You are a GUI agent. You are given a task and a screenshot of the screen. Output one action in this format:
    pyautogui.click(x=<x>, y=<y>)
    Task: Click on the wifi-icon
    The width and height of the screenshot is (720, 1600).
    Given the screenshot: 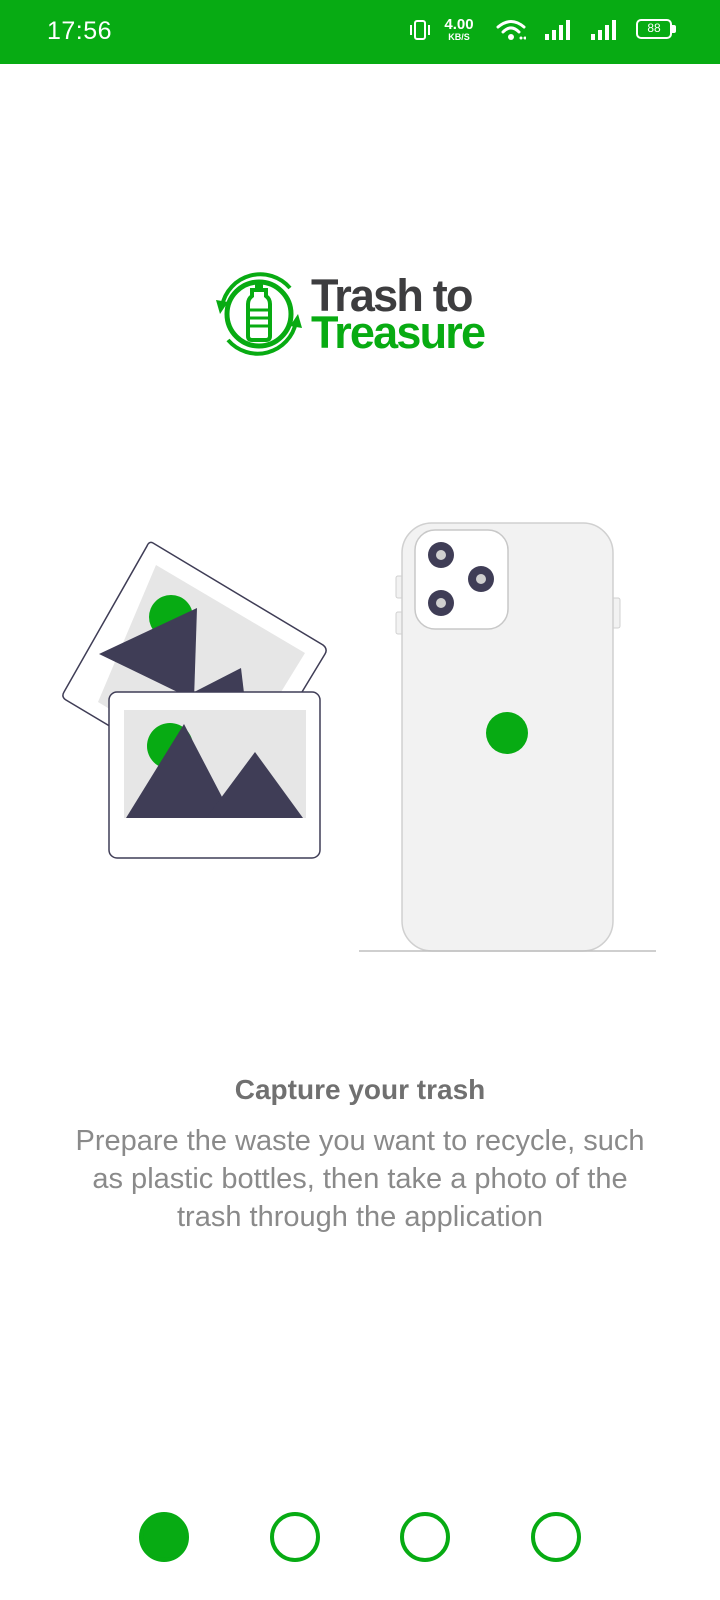 What is the action you would take?
    pyautogui.click(x=511, y=30)
    